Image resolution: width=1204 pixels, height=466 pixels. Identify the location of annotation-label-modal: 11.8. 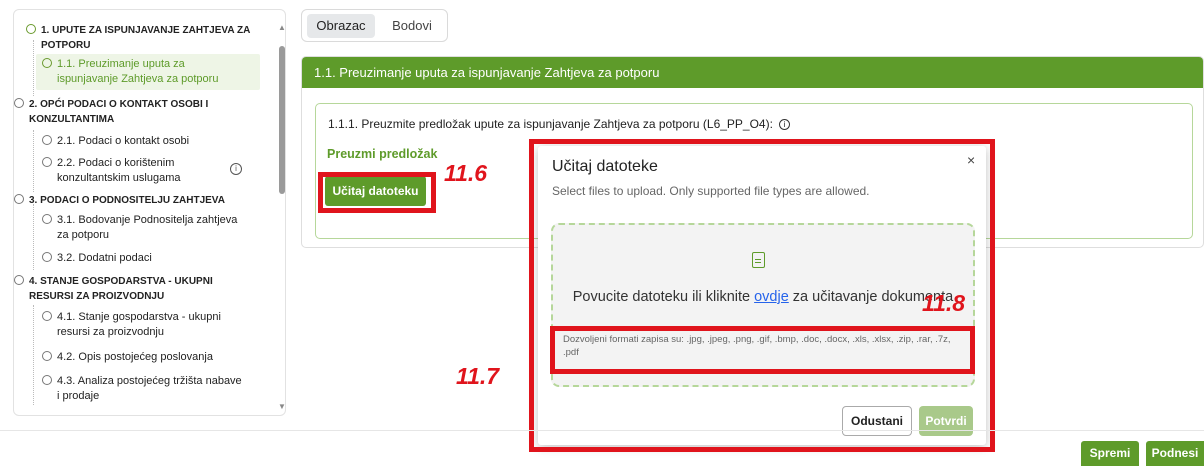
(944, 303).